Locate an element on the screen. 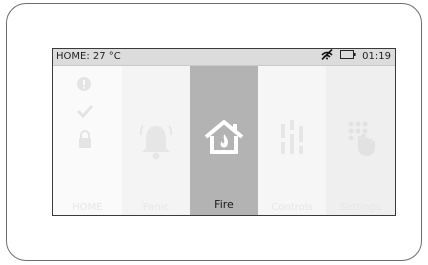  tile-label: Controls is located at coordinates (292, 207).